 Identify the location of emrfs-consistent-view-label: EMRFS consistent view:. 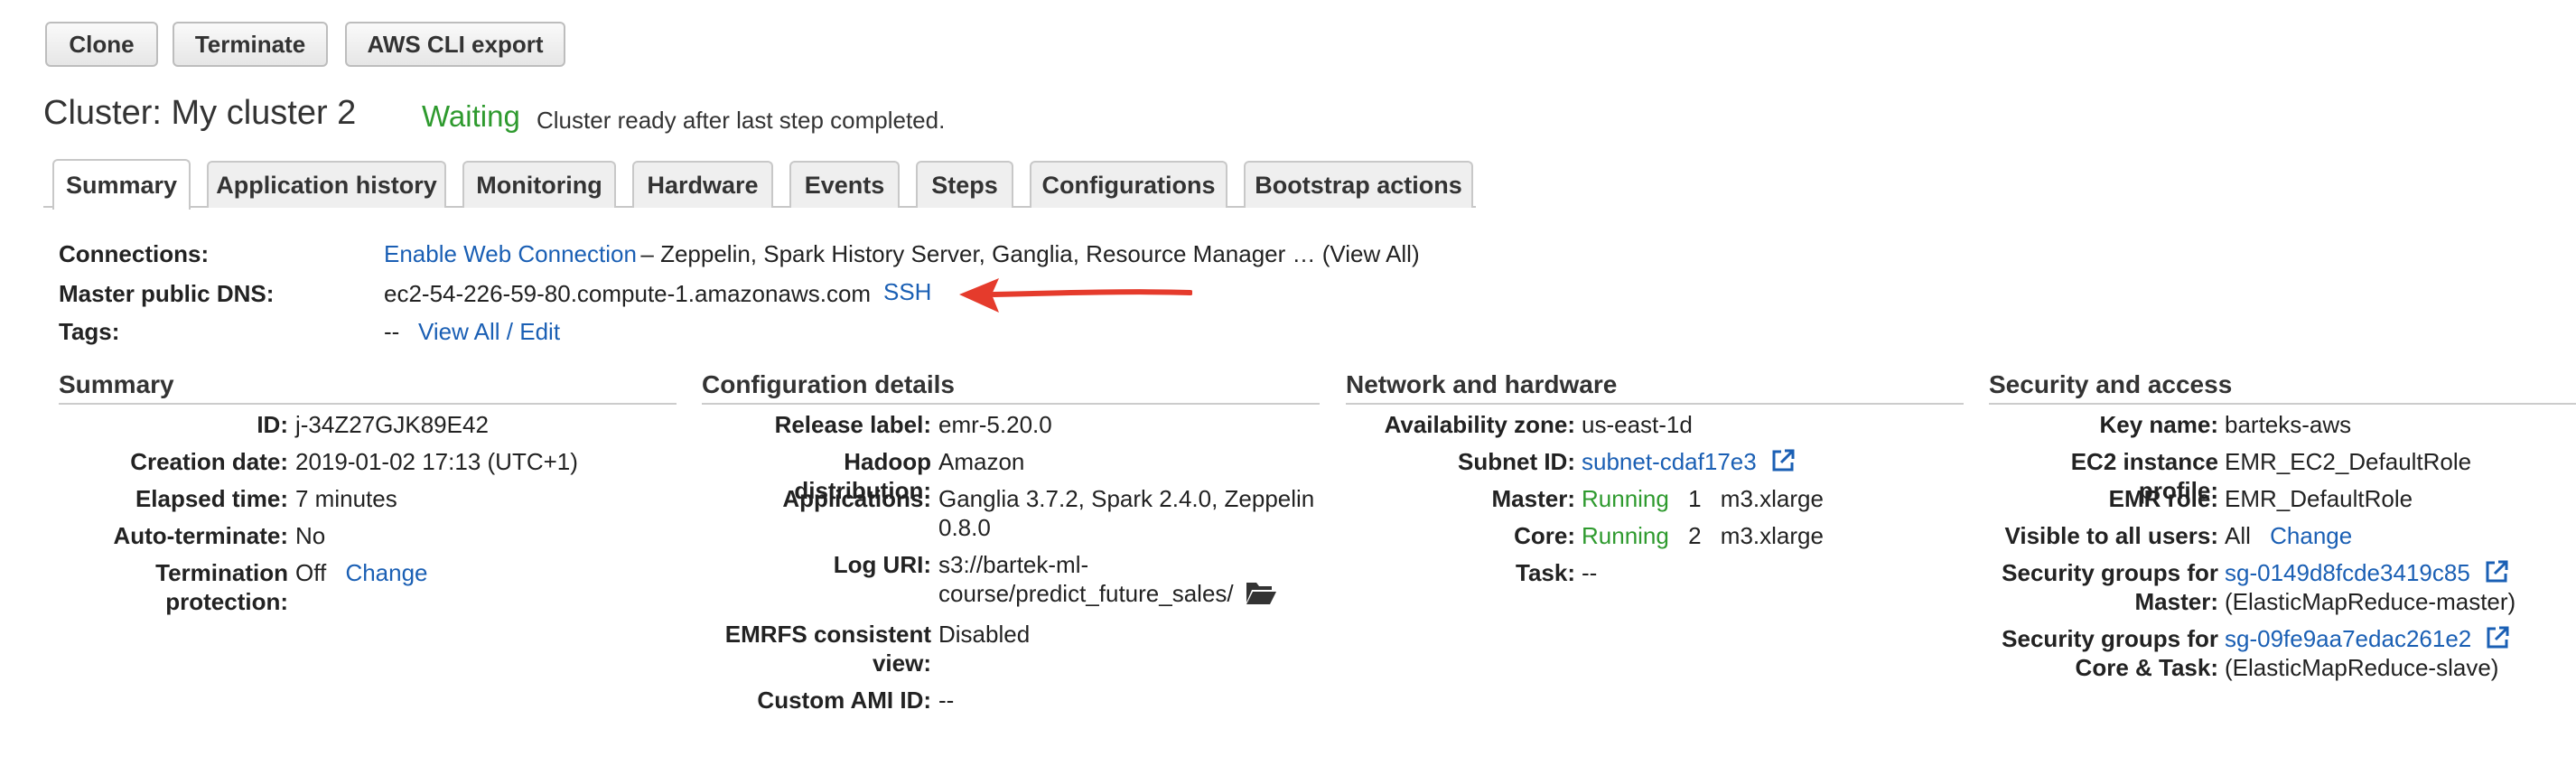
(827, 649).